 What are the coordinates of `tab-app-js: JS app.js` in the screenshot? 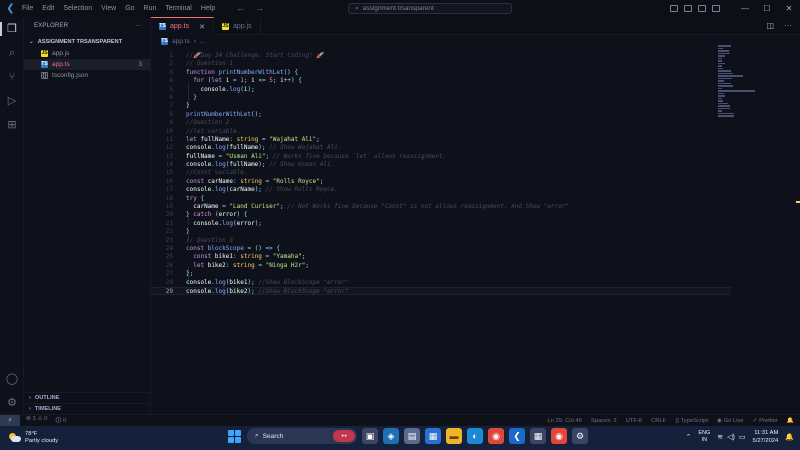 It's located at (237, 26).